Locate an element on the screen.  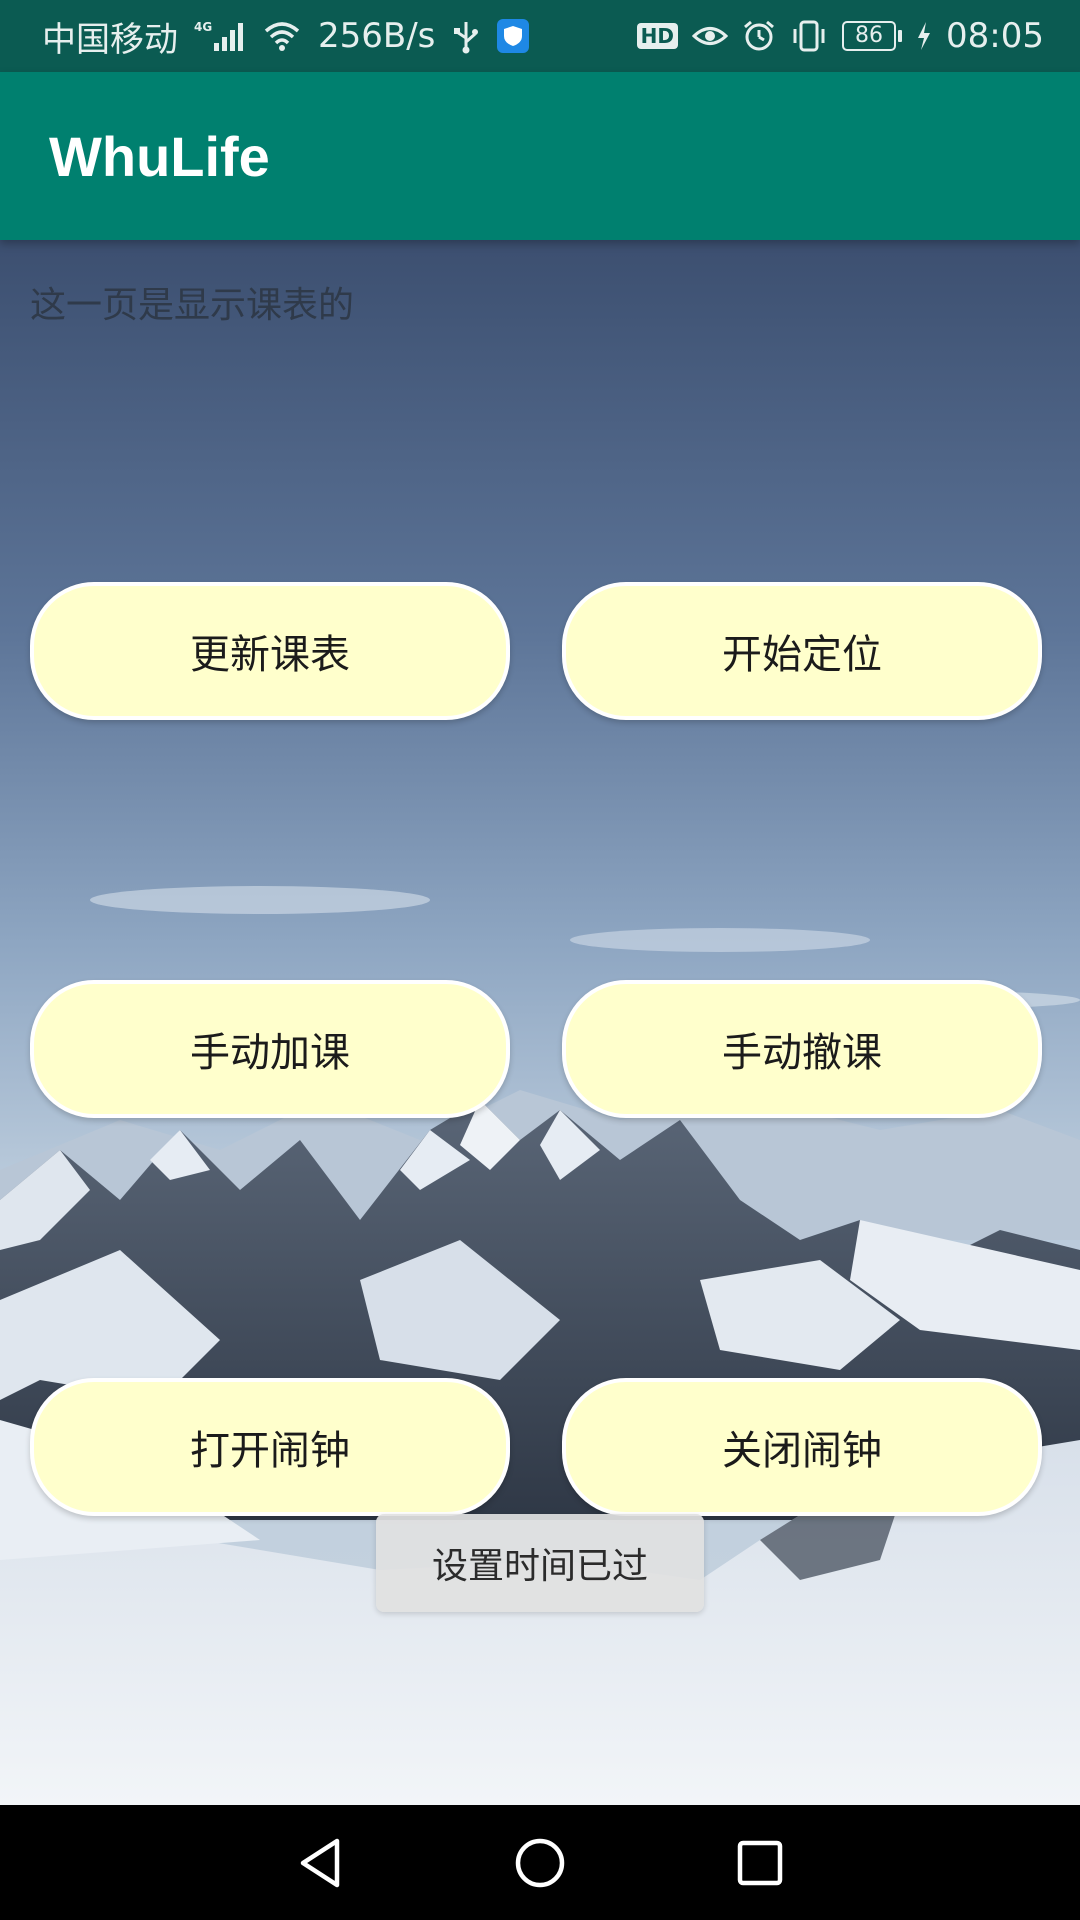
svg-text: 4G is located at coordinates (203, 27).